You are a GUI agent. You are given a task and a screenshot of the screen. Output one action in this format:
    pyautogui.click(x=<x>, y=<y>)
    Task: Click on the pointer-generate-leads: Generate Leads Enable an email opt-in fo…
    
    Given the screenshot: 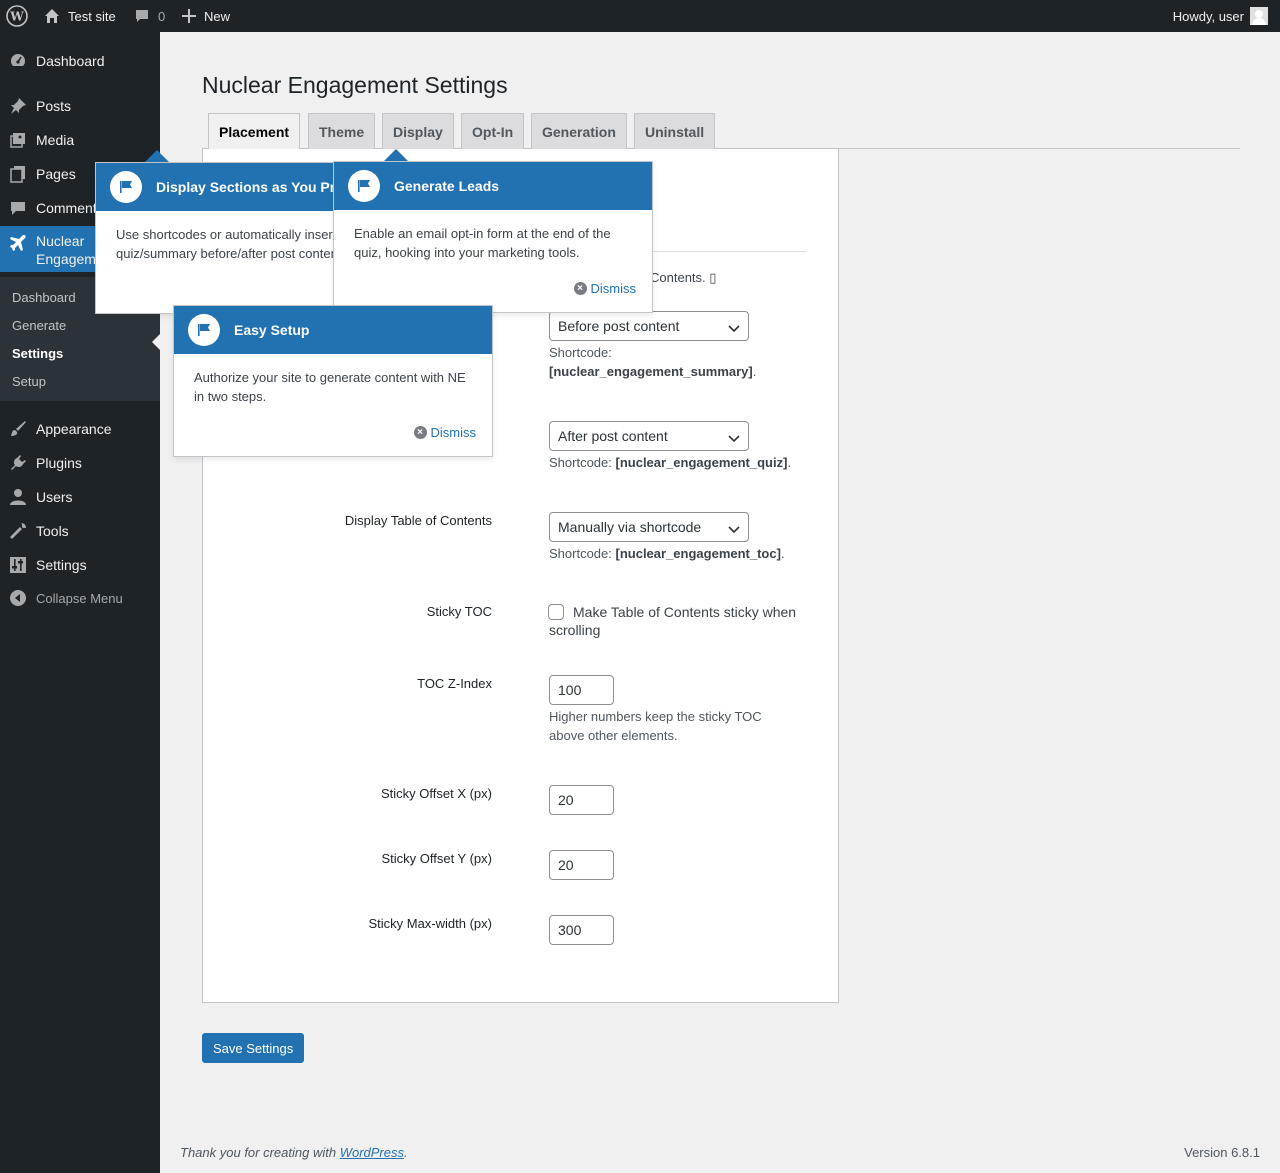 What is the action you would take?
    pyautogui.click(x=493, y=237)
    